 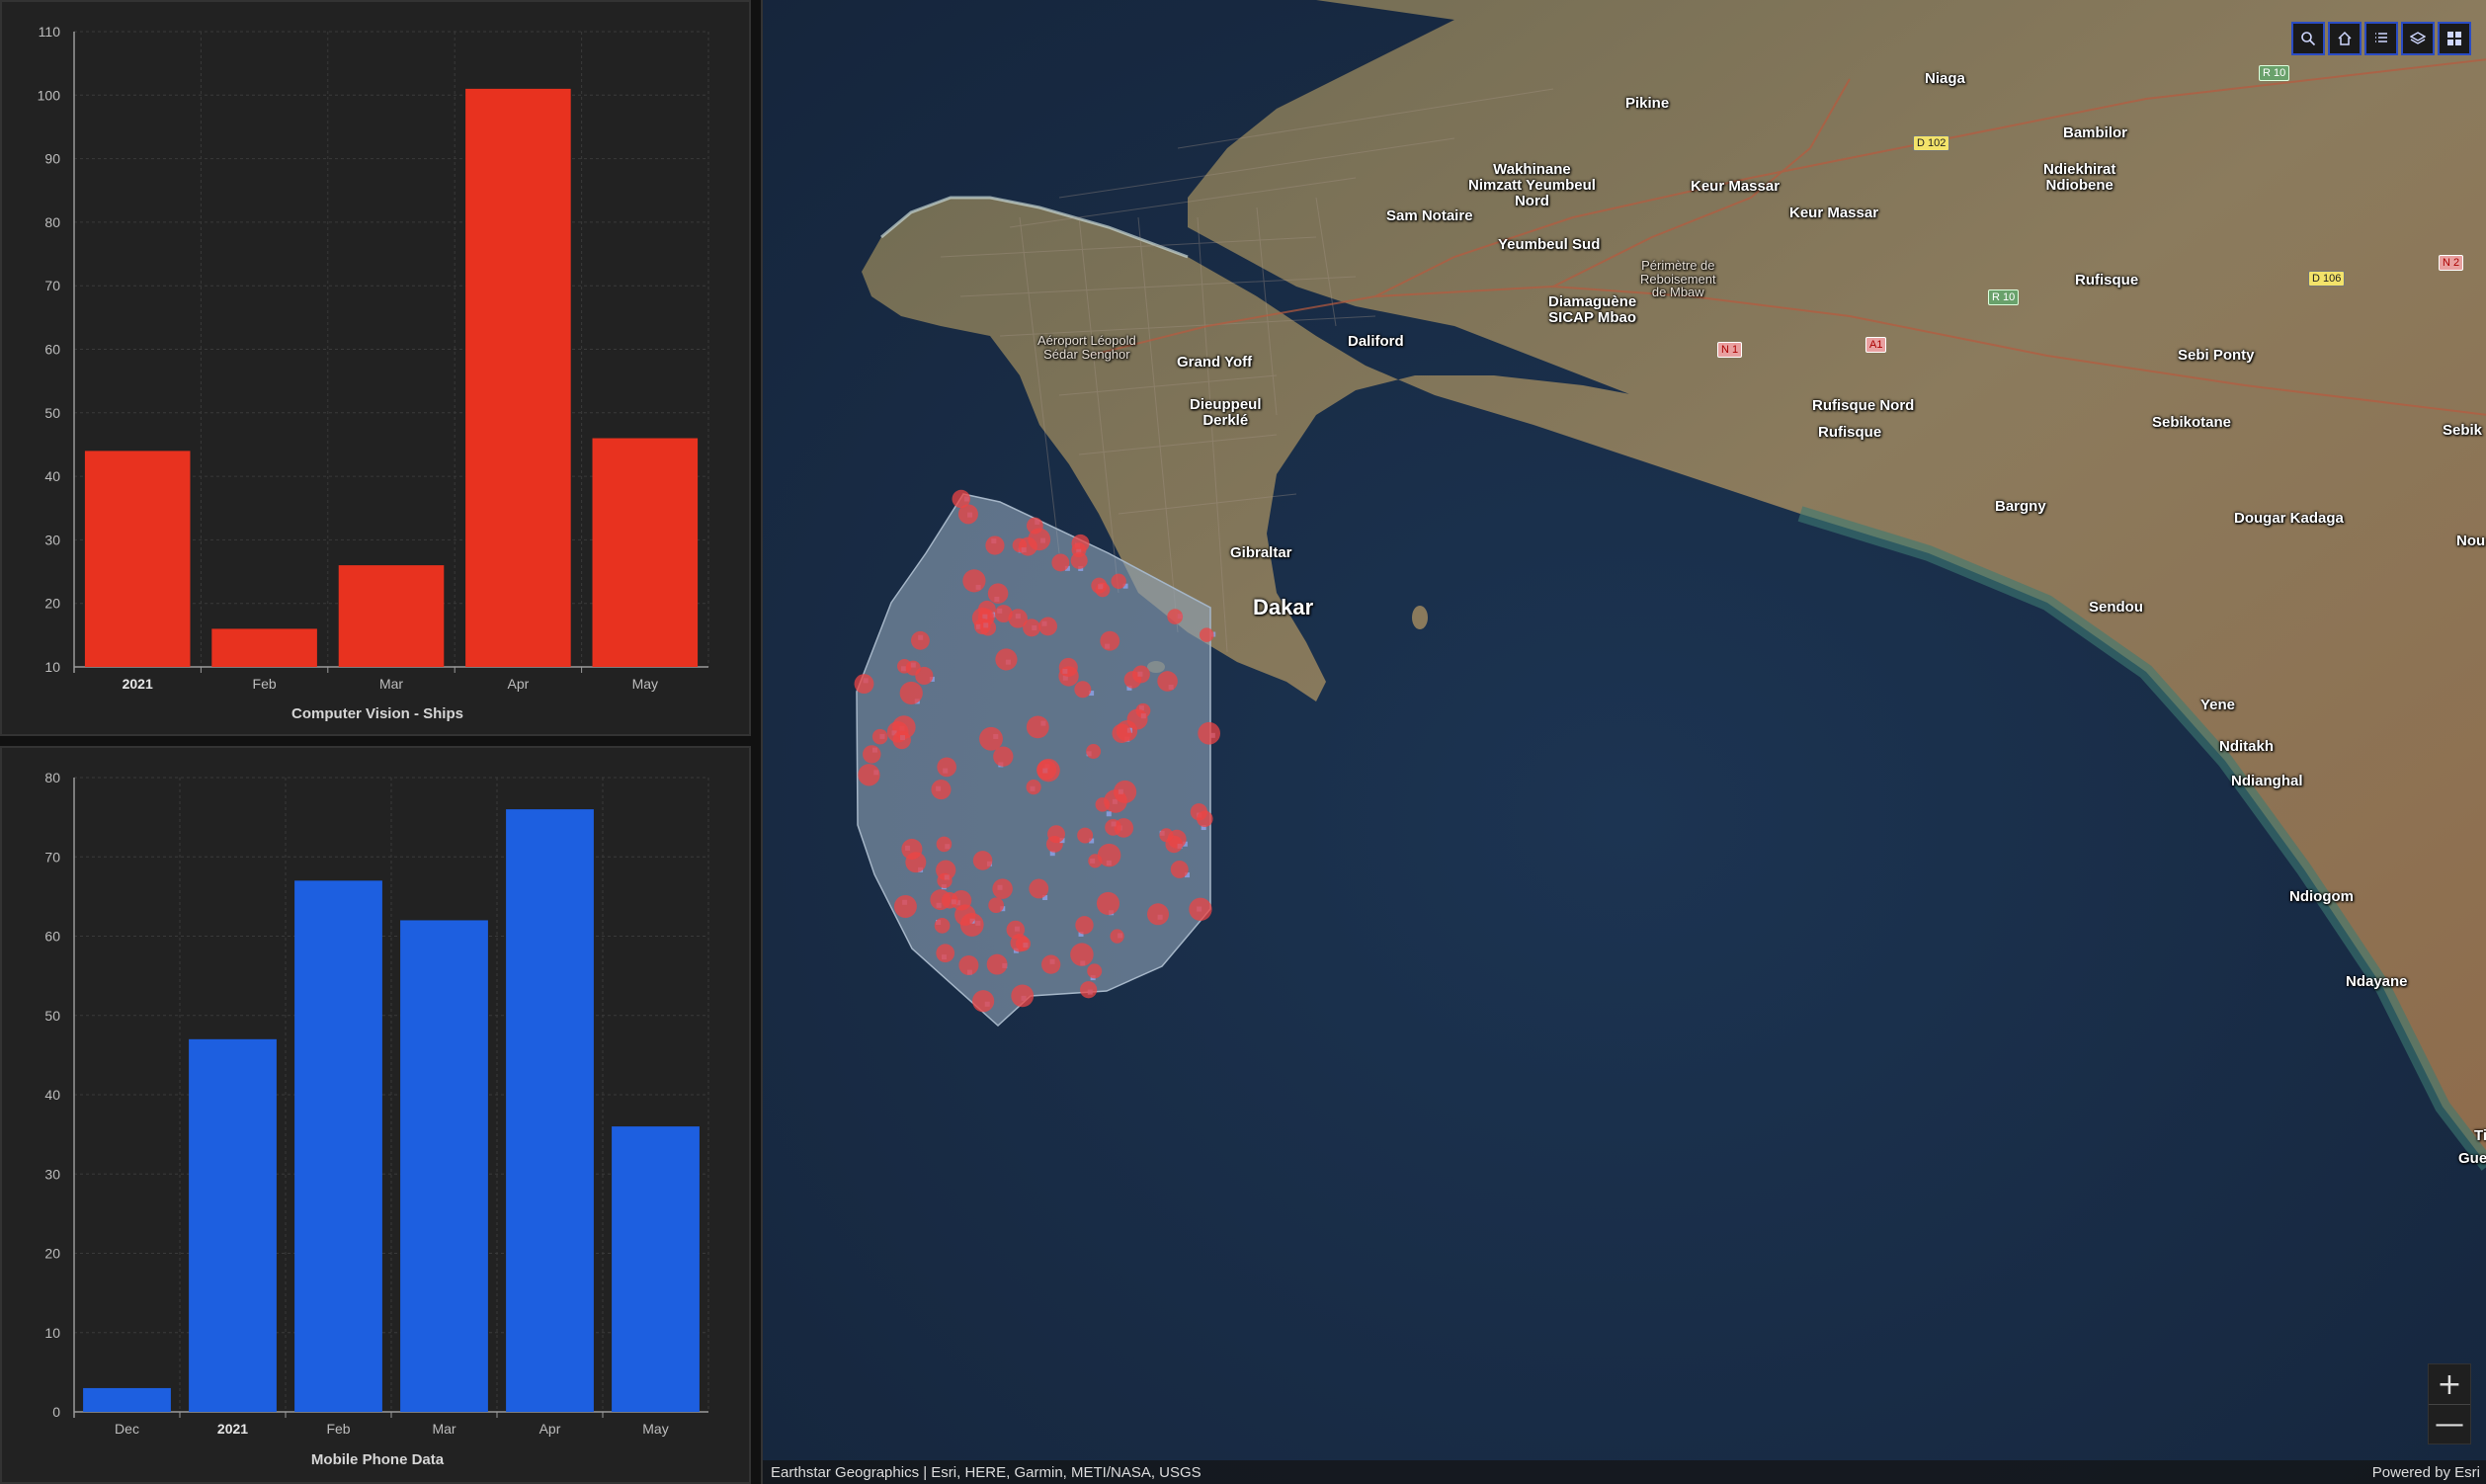 What do you see at coordinates (127, 1429) in the screenshot?
I see `x-tick-label: Dec` at bounding box center [127, 1429].